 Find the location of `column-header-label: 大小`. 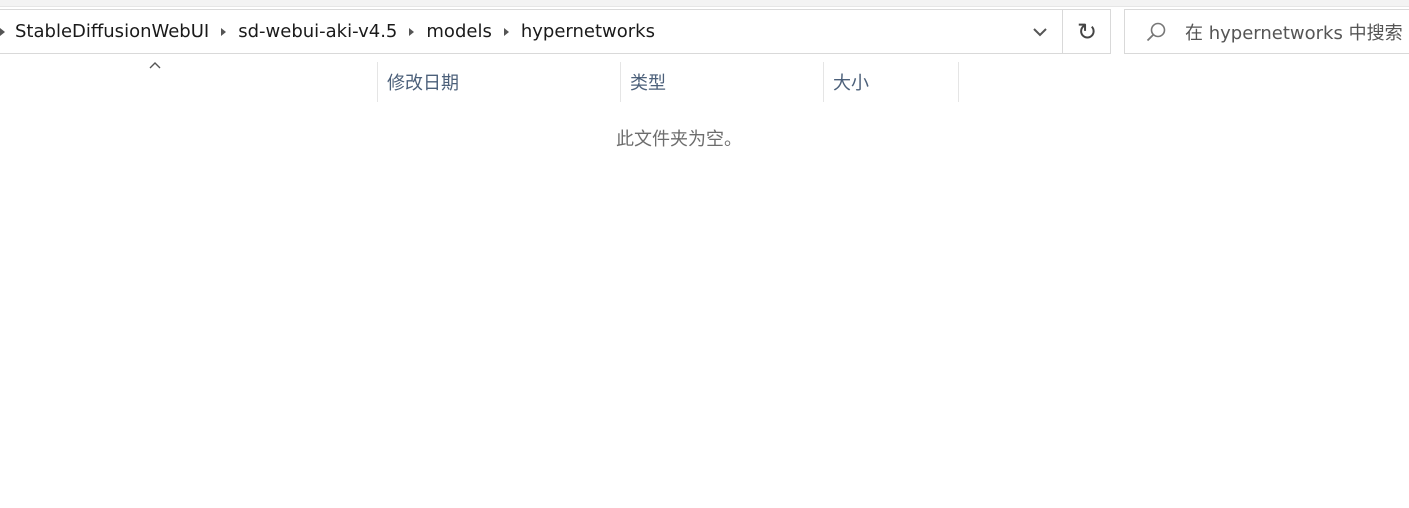

column-header-label: 大小 is located at coordinates (851, 83).